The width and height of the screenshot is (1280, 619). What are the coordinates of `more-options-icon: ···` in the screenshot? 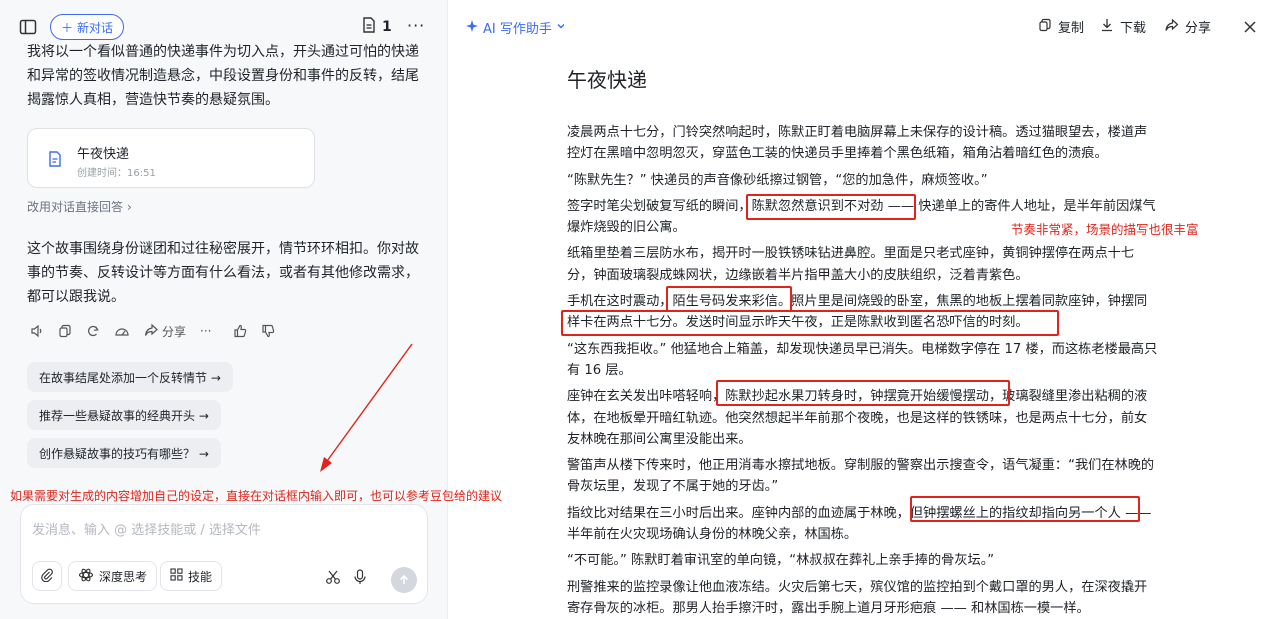 It's located at (416, 25).